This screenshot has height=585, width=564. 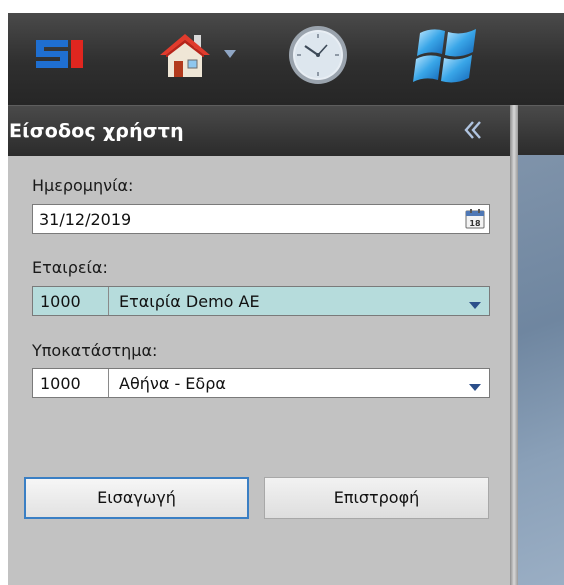 What do you see at coordinates (447, 56) in the screenshot?
I see `windows-logo-icon` at bounding box center [447, 56].